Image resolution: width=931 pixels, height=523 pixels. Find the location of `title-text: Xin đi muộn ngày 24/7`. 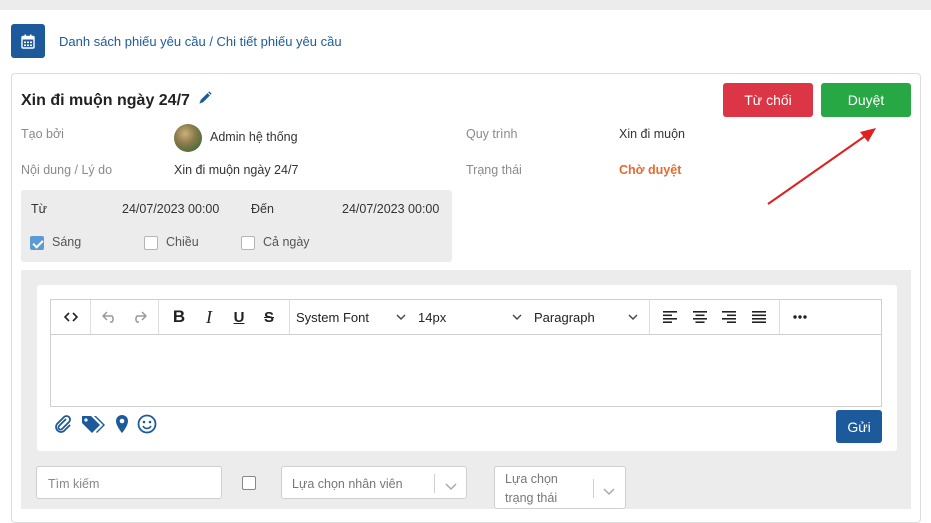

title-text: Xin đi muộn ngày 24/7 is located at coordinates (105, 100).